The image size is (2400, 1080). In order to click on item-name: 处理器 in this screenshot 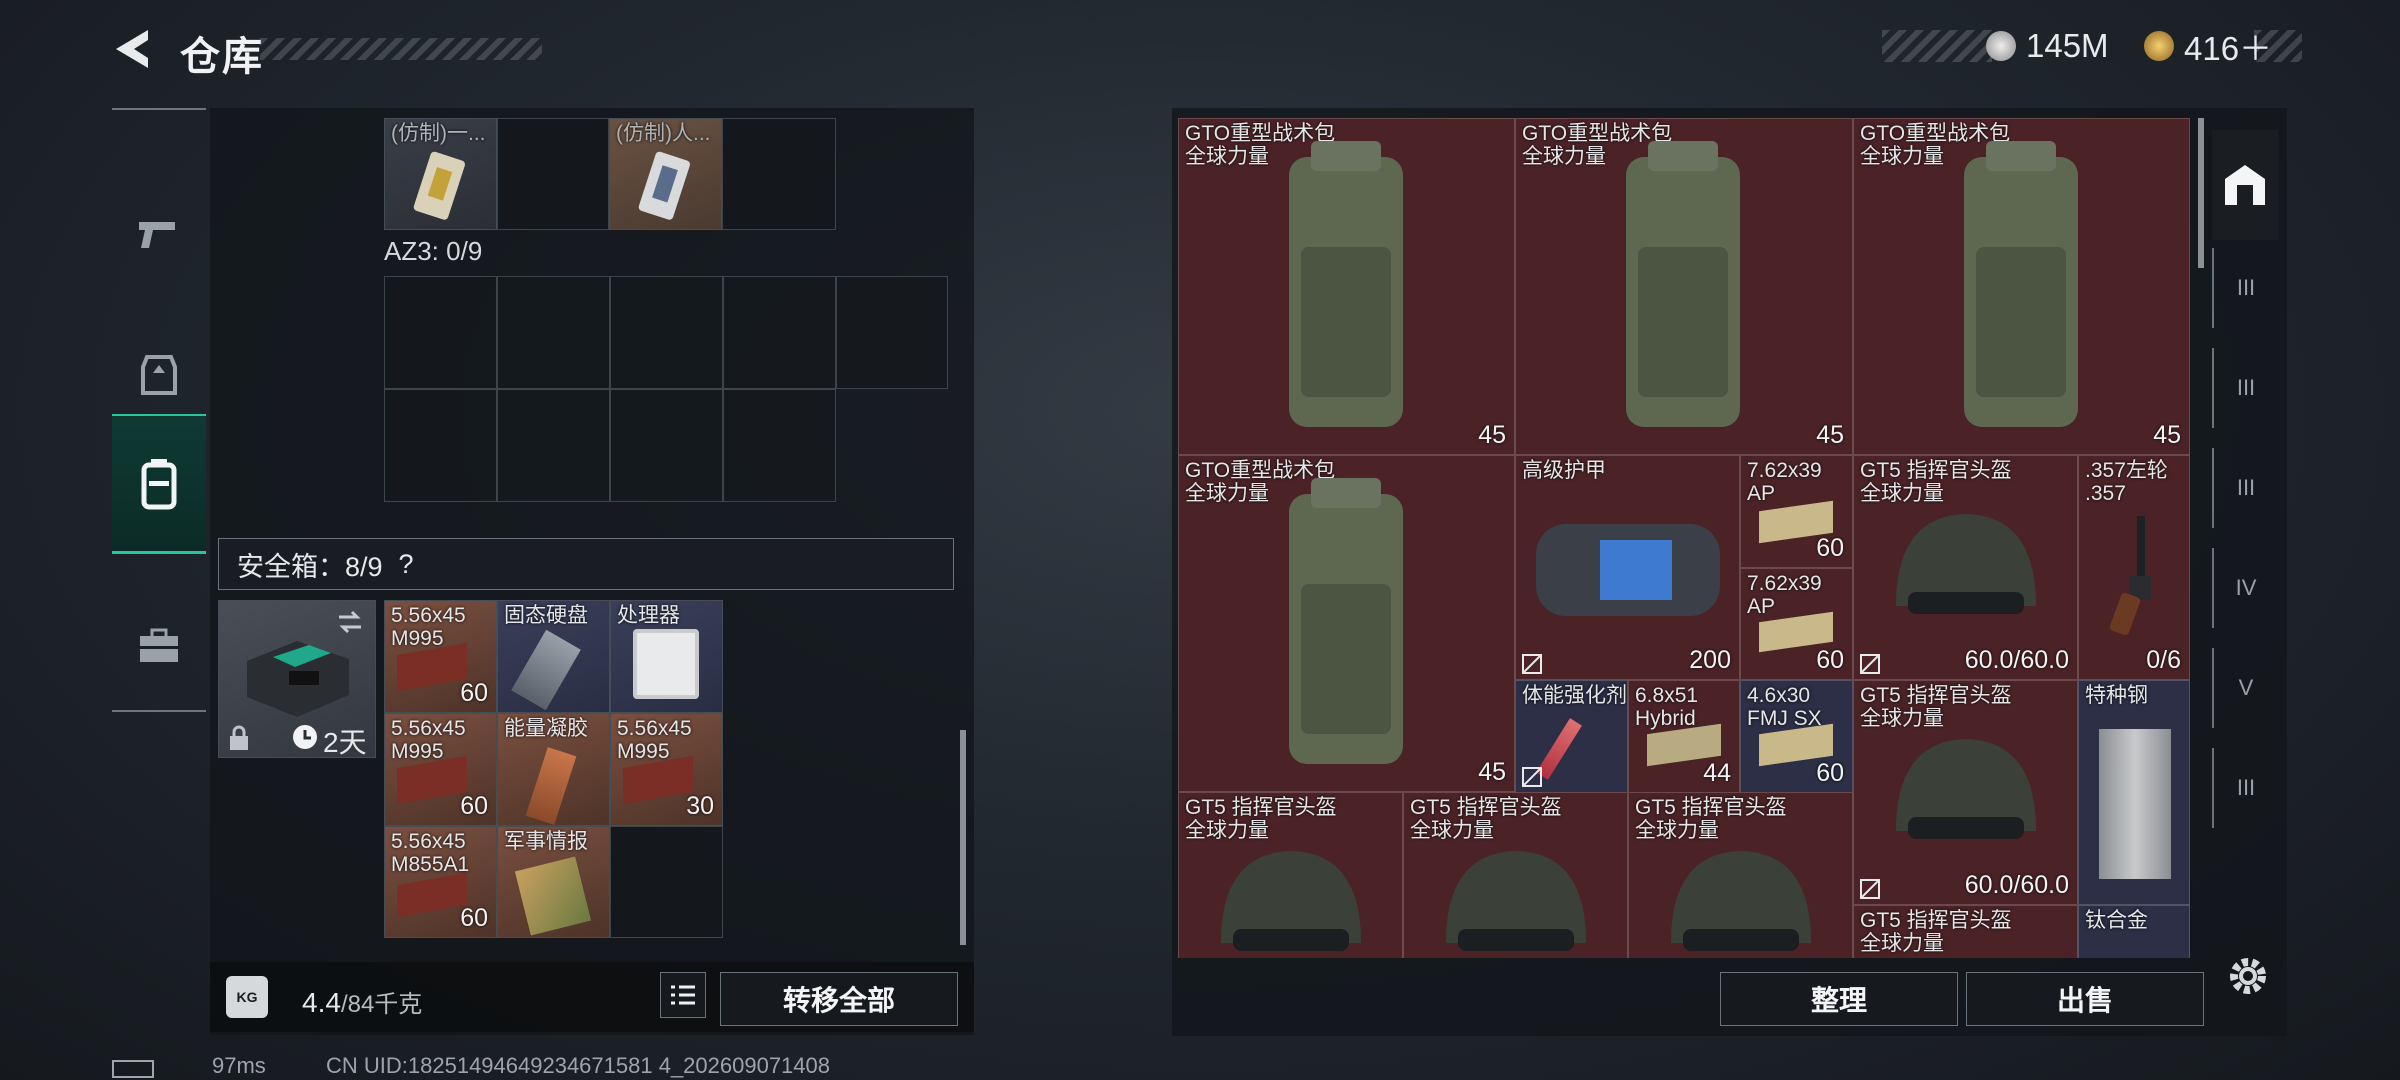, I will do `click(648, 615)`.